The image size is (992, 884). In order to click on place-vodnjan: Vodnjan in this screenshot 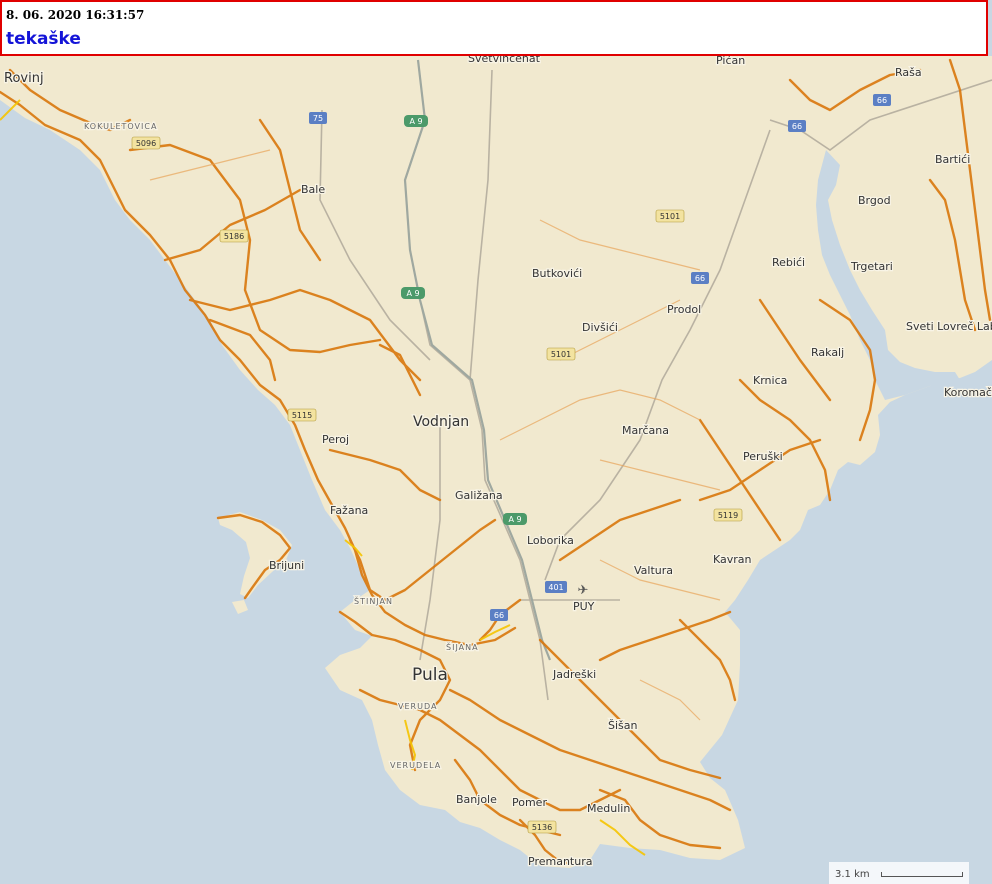, I will do `click(441, 422)`.